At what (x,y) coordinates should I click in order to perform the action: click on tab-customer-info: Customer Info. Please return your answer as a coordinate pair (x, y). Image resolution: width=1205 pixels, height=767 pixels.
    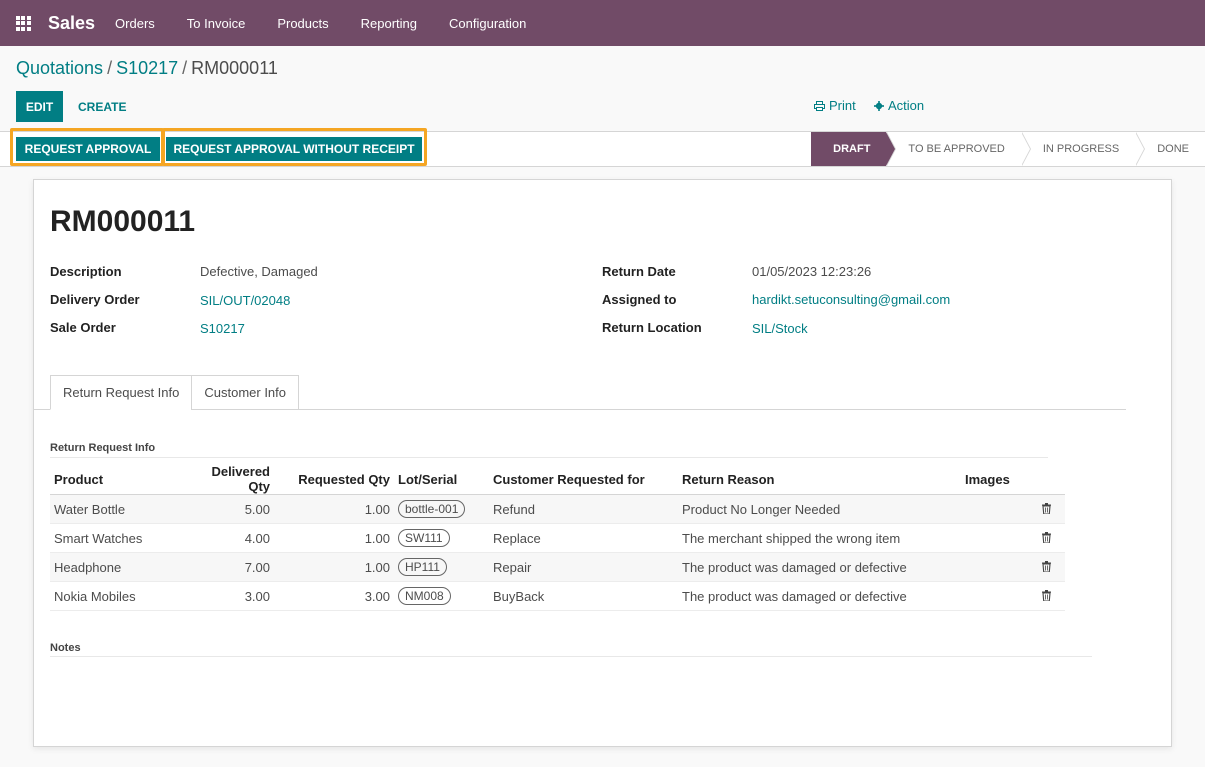
    Looking at the image, I should click on (245, 392).